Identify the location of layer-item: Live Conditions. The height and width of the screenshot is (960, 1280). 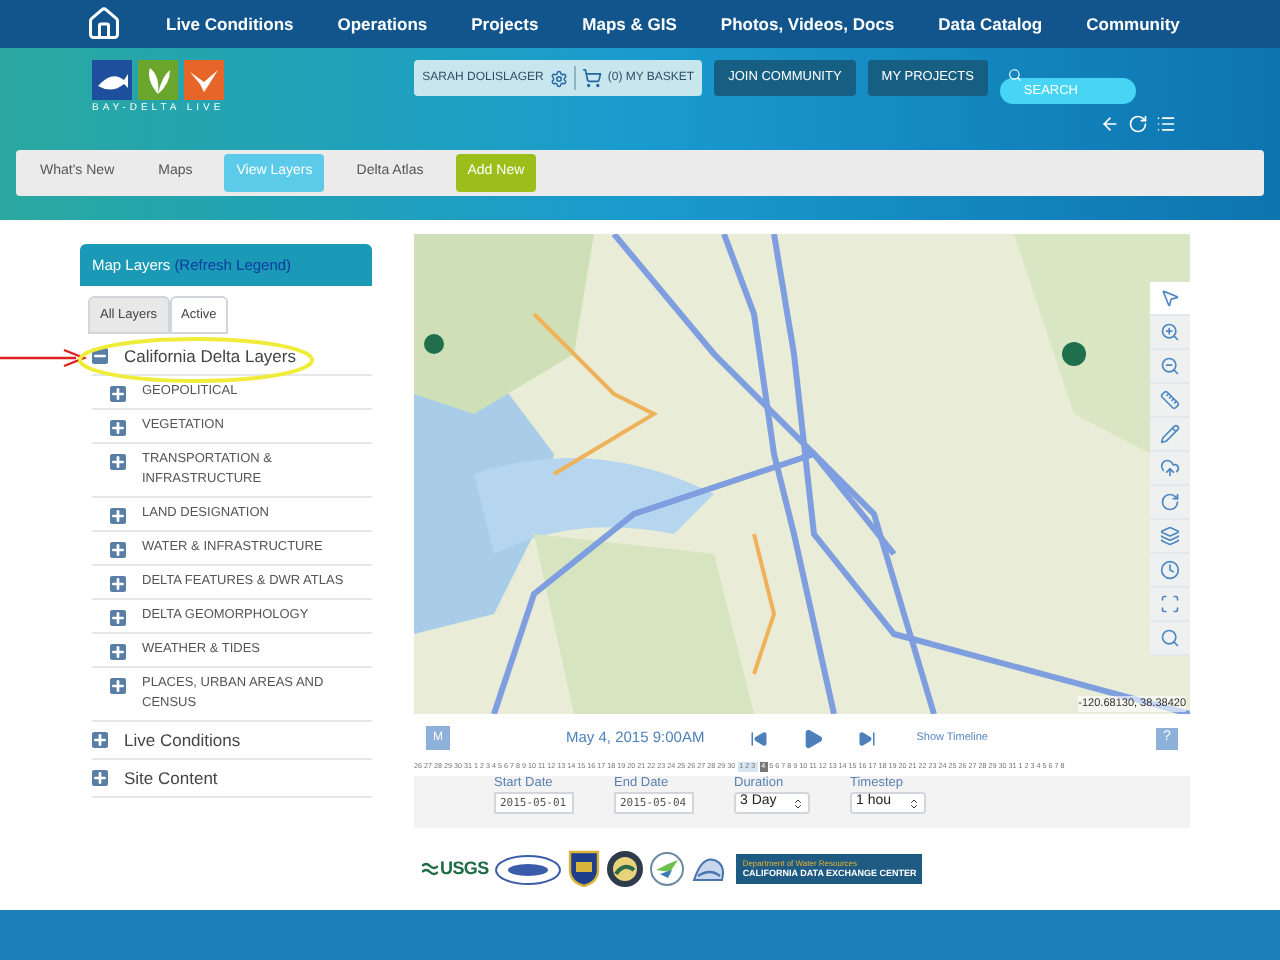
(182, 740).